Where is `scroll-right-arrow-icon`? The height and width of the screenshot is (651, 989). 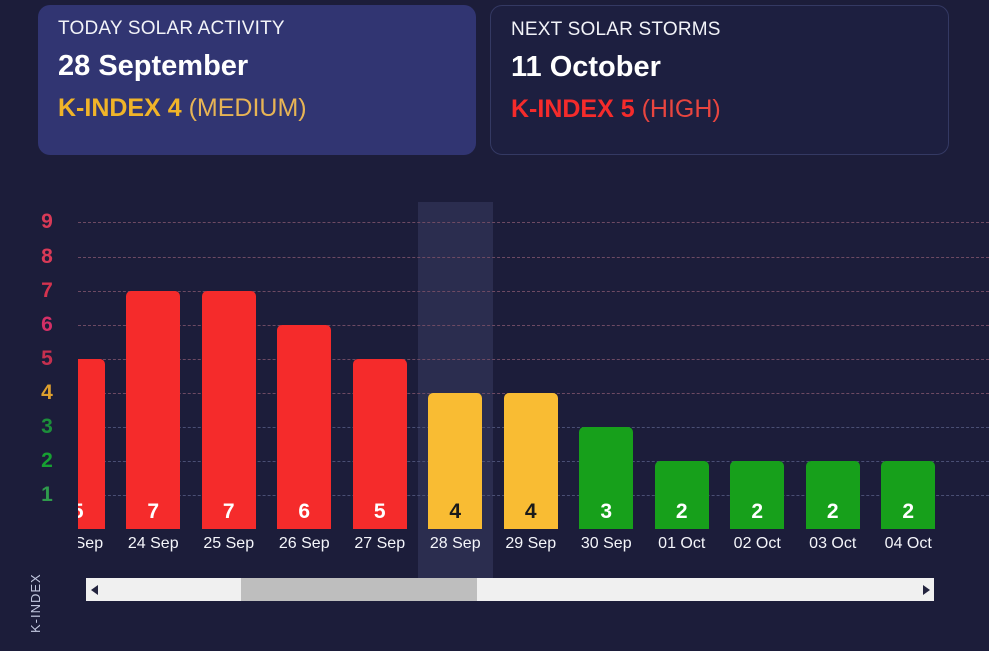
scroll-right-arrow-icon is located at coordinates (926, 589).